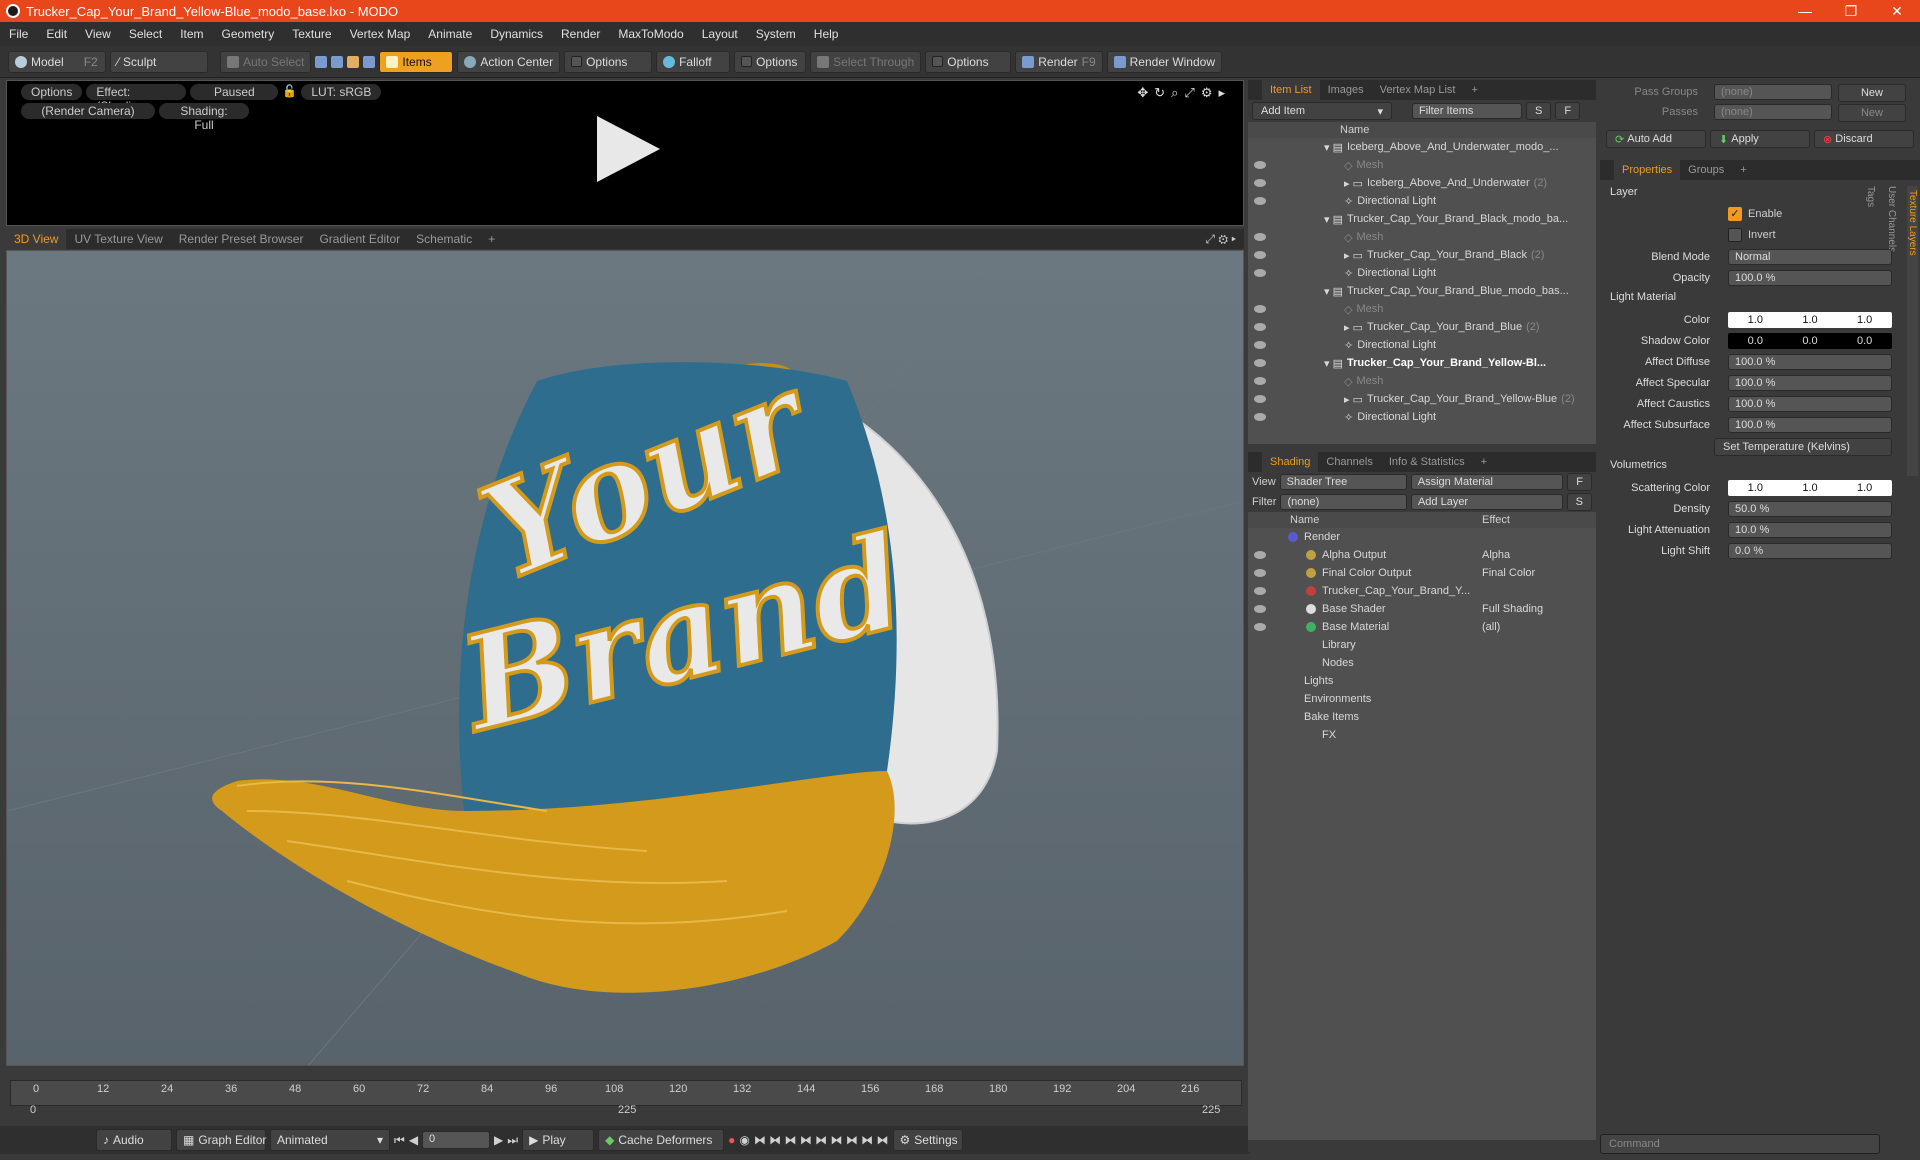 The height and width of the screenshot is (1160, 1920). What do you see at coordinates (826, 34) in the screenshot?
I see `menu-help: Help` at bounding box center [826, 34].